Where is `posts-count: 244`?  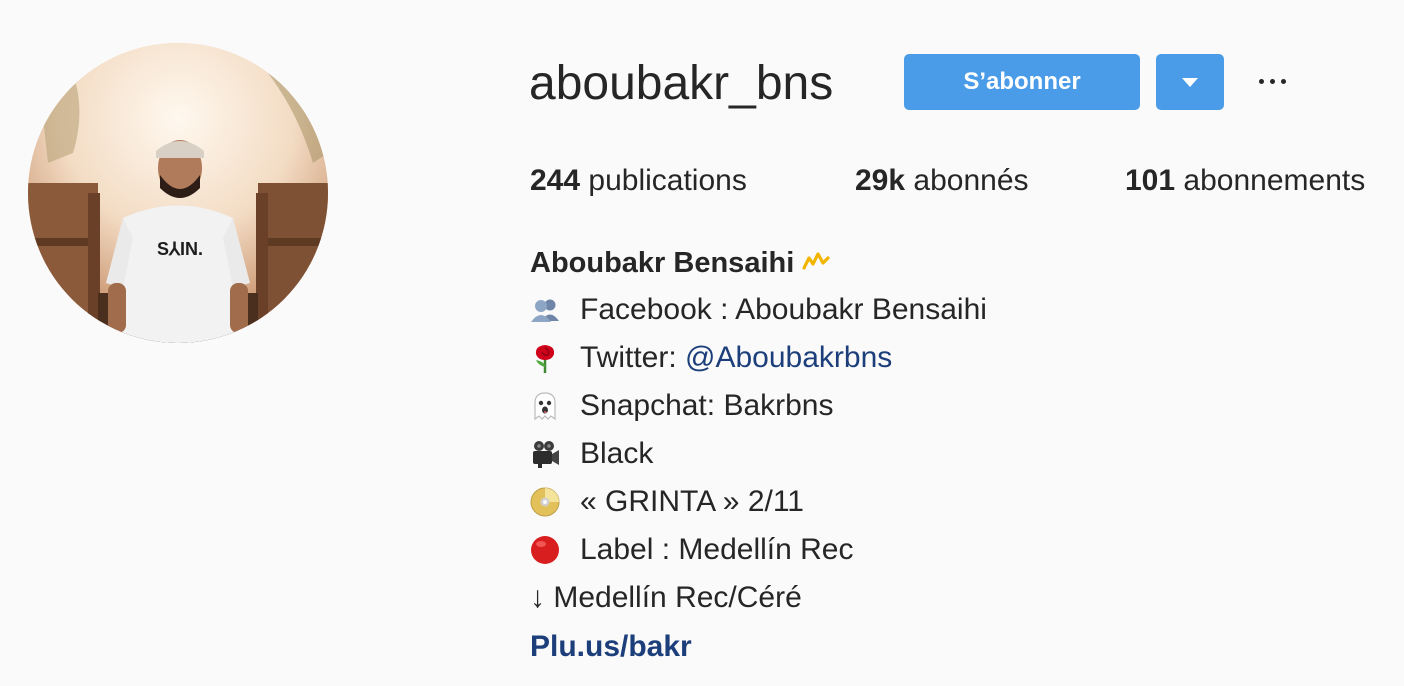 posts-count: 244 is located at coordinates (555, 180).